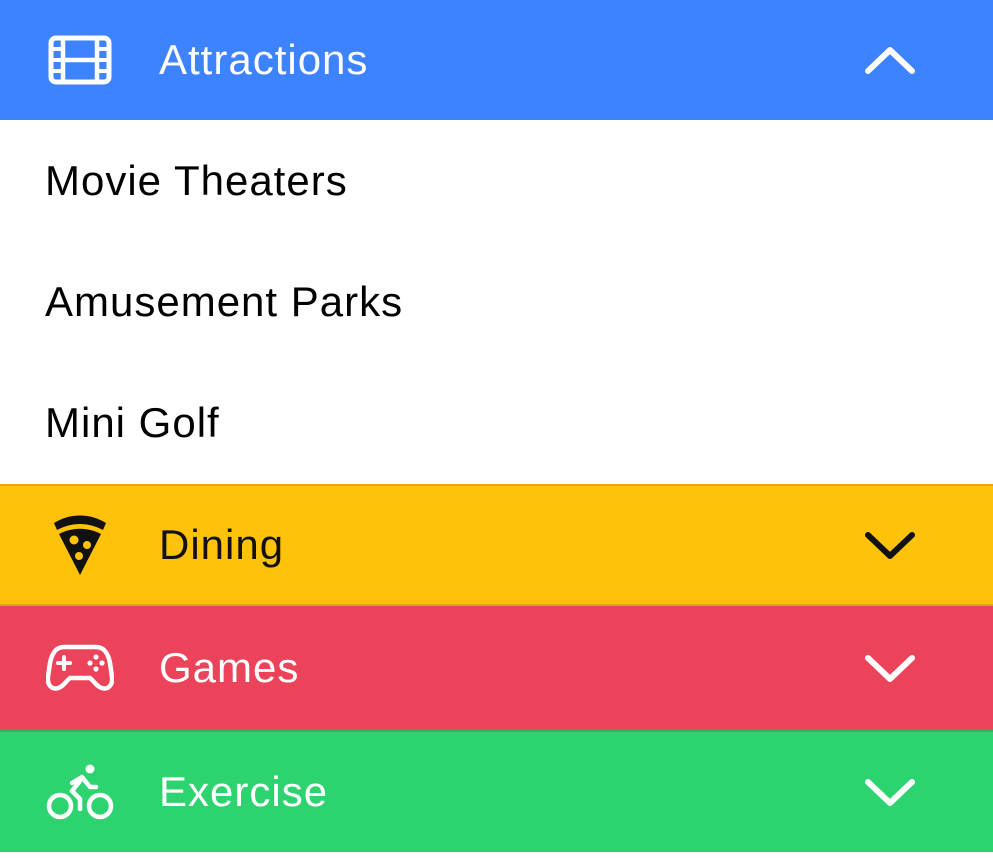 The image size is (993, 858). I want to click on list-item-movie-theaters: Movie Theaters, so click(496, 180).